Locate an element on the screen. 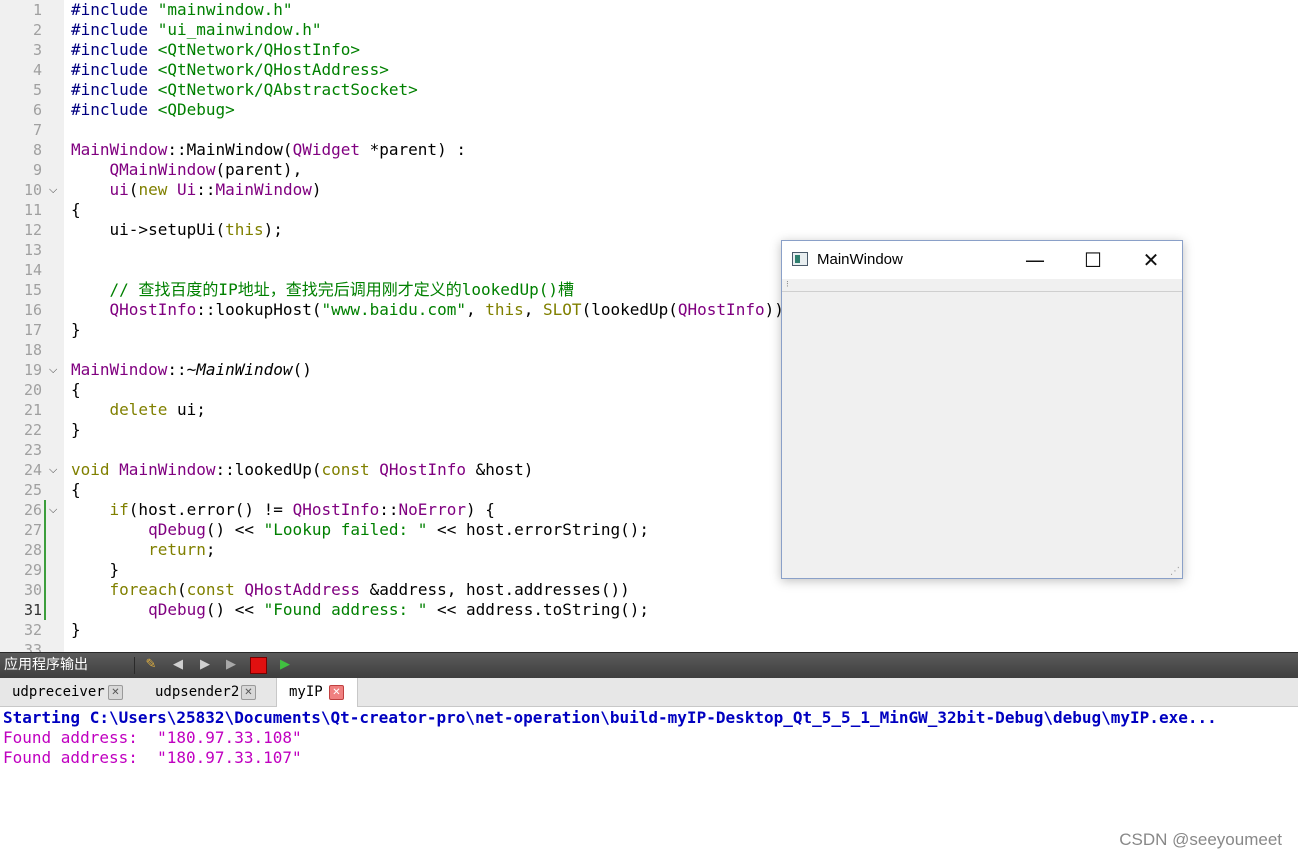 The image size is (1298, 860). line-number: 20 is located at coordinates (32, 390).